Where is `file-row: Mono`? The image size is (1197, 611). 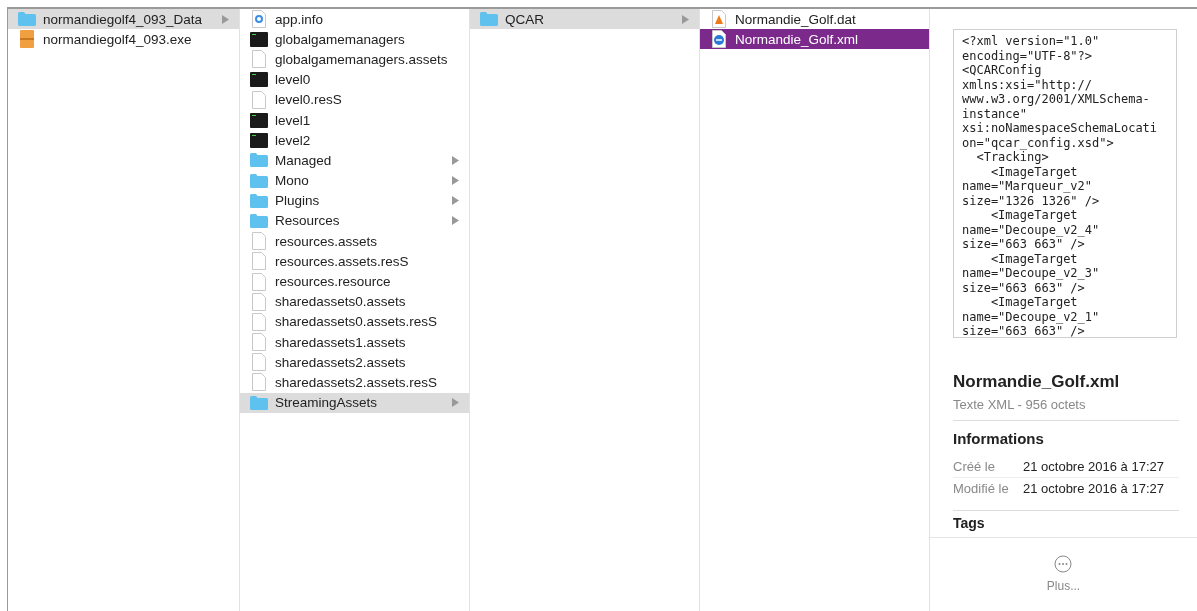 file-row: Mono is located at coordinates (354, 180).